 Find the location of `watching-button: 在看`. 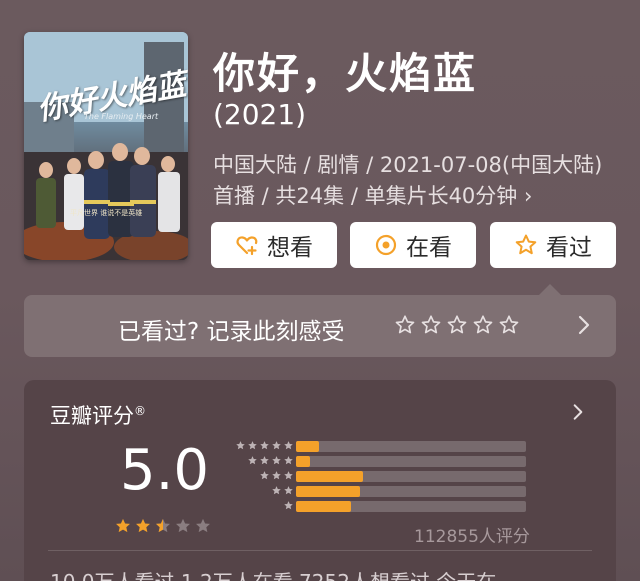

watching-button: 在看 is located at coordinates (413, 245).